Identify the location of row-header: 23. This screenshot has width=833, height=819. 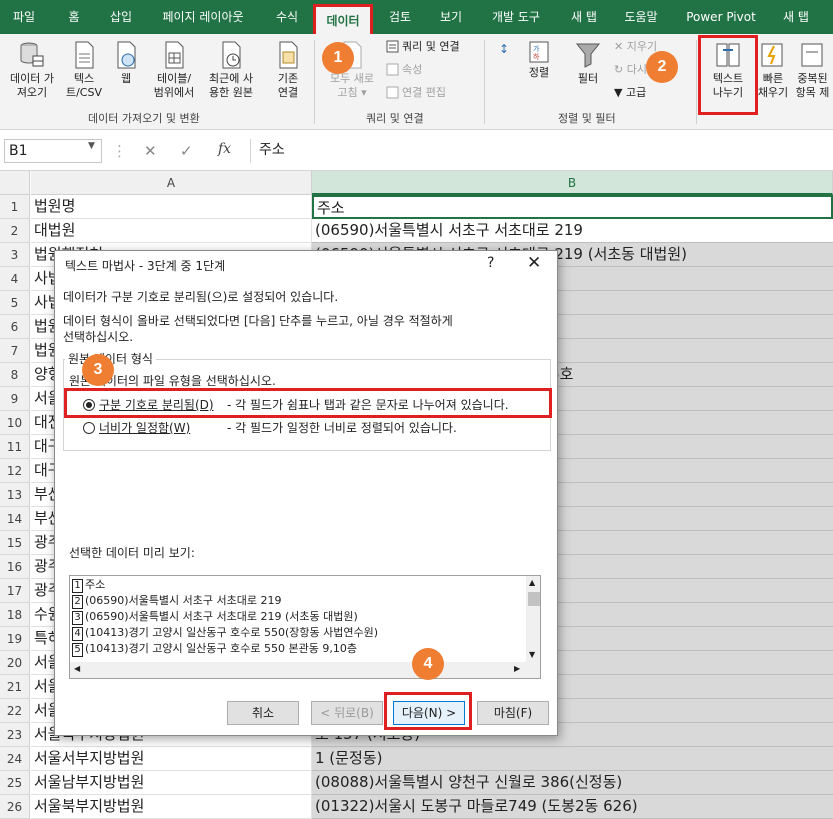
(15, 735).